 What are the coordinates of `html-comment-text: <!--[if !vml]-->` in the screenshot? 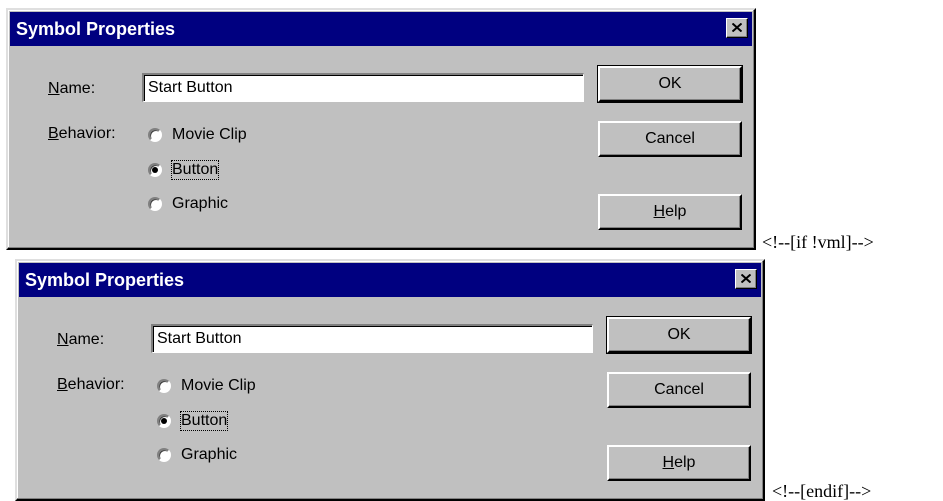 It's located at (818, 242).